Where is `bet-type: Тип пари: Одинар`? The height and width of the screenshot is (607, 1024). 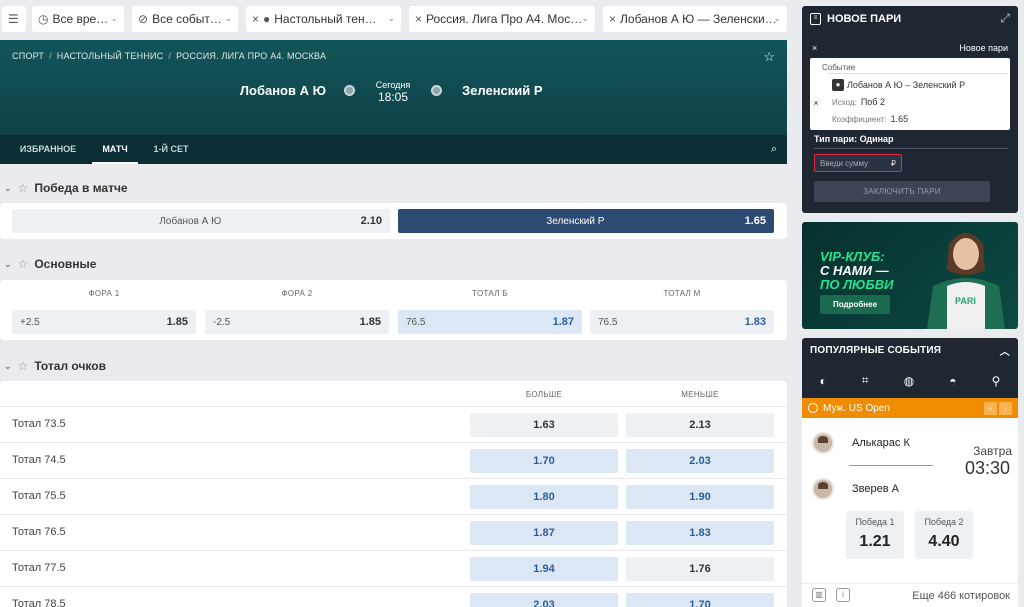 bet-type: Тип пари: Одинар is located at coordinates (854, 139).